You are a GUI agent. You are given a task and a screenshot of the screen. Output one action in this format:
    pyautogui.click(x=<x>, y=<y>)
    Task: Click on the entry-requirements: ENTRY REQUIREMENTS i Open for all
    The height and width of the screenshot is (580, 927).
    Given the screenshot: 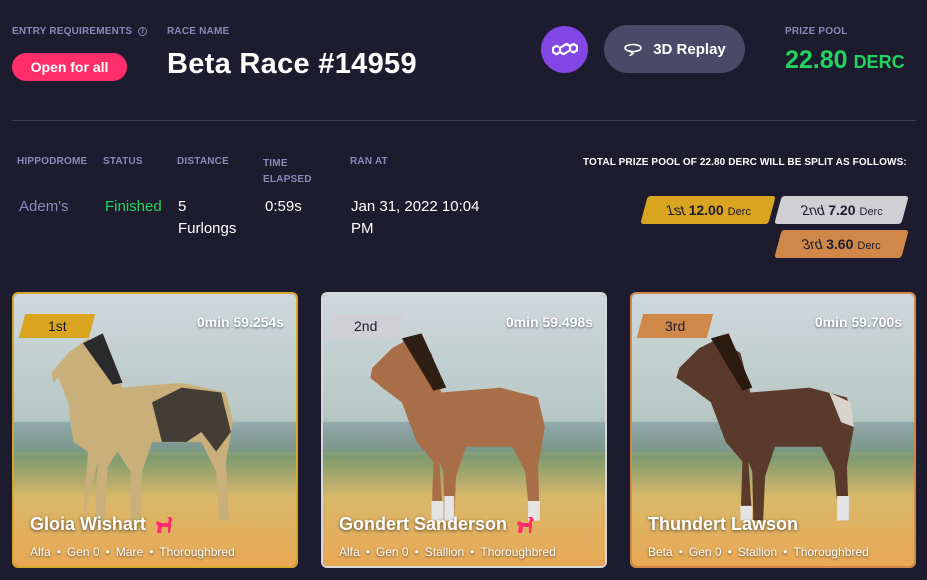 What is the action you would take?
    pyautogui.click(x=80, y=53)
    